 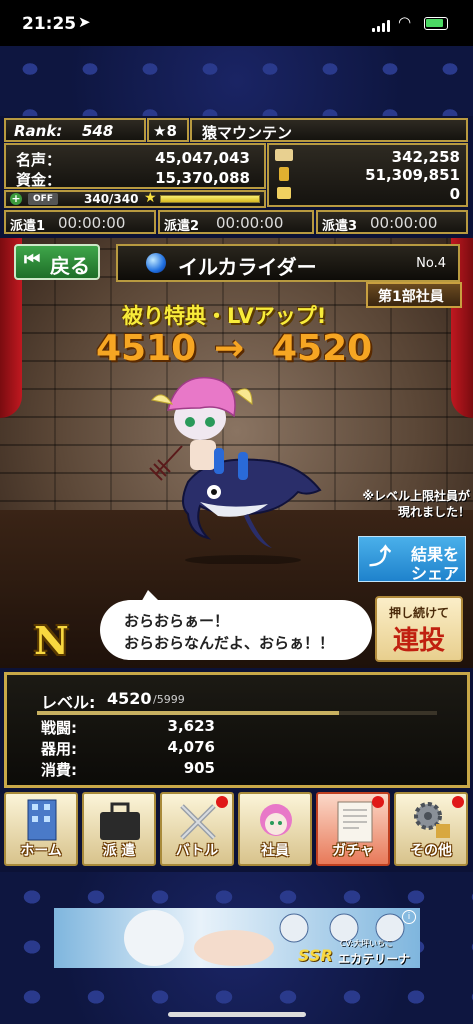 I want to click on location-arrow-icon: ➤, so click(x=84, y=22).